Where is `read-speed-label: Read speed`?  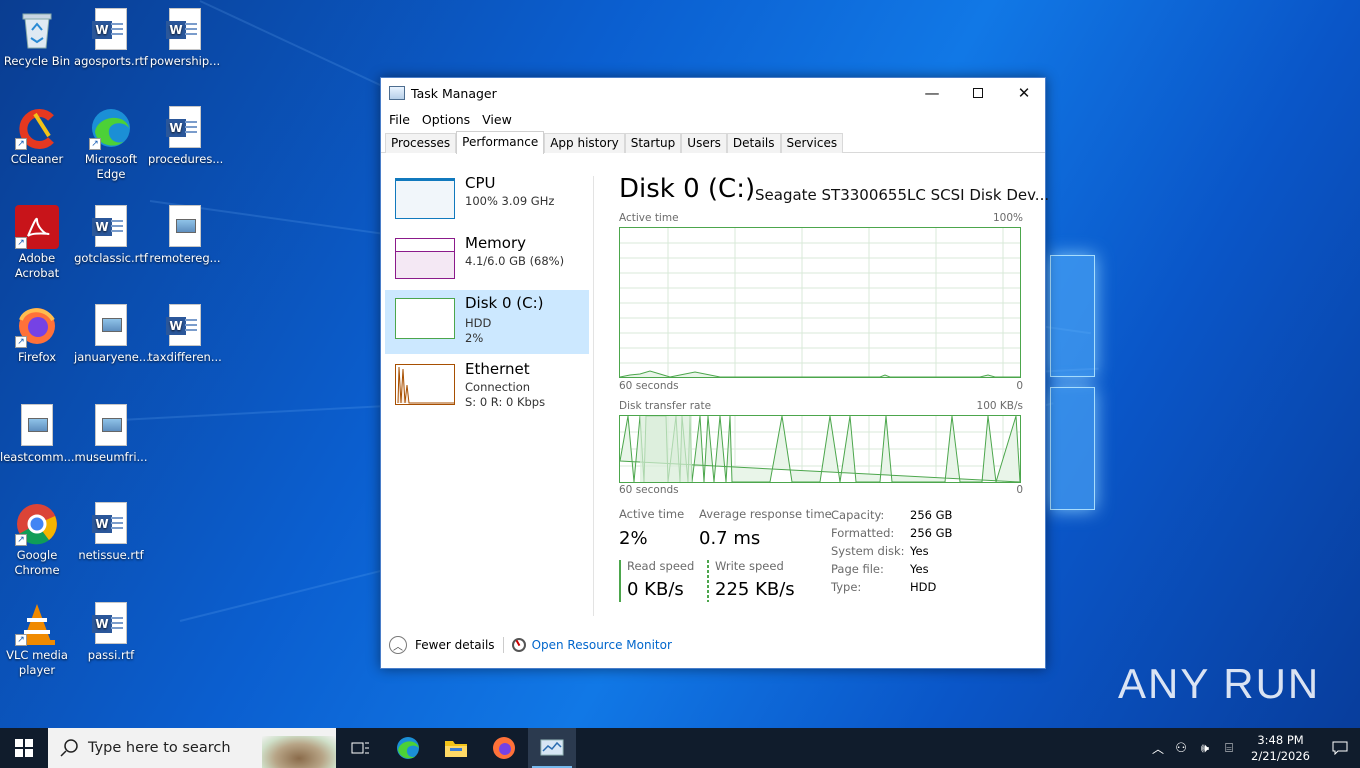
read-speed-label: Read speed is located at coordinates (661, 566).